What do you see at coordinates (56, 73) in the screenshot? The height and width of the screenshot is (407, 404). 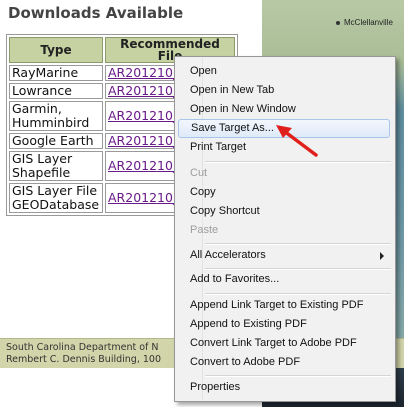 I see `type-cell: RayMarine` at bounding box center [56, 73].